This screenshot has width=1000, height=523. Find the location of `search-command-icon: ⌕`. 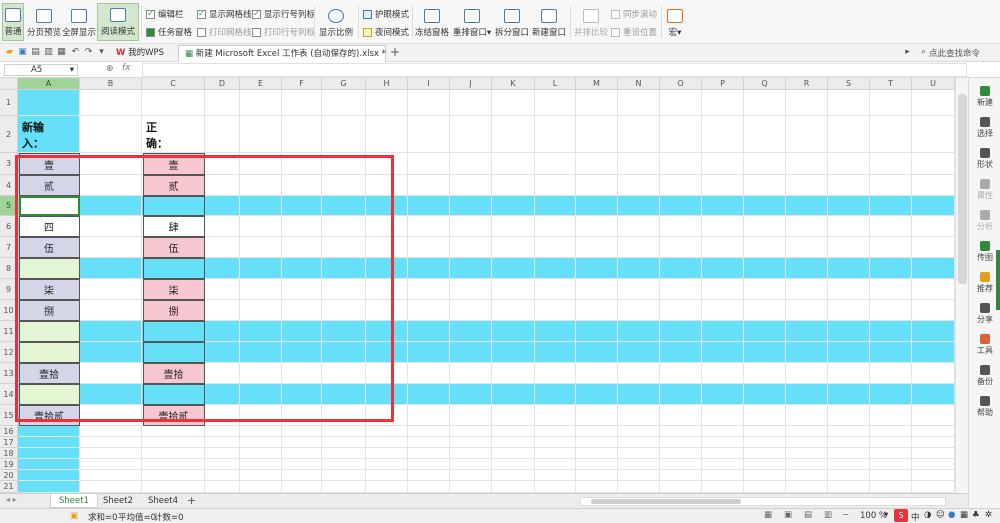

search-command-icon: ⌕ is located at coordinates (923, 52).